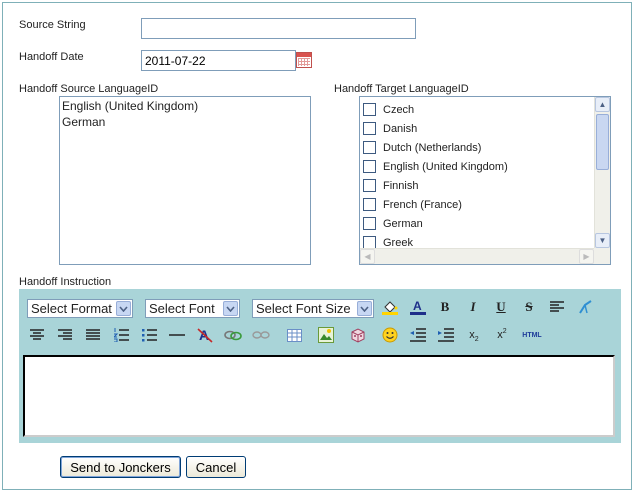 This screenshot has height=493, width=636. I want to click on source-language-listbox: English (United Kingdom) German, so click(185, 180).